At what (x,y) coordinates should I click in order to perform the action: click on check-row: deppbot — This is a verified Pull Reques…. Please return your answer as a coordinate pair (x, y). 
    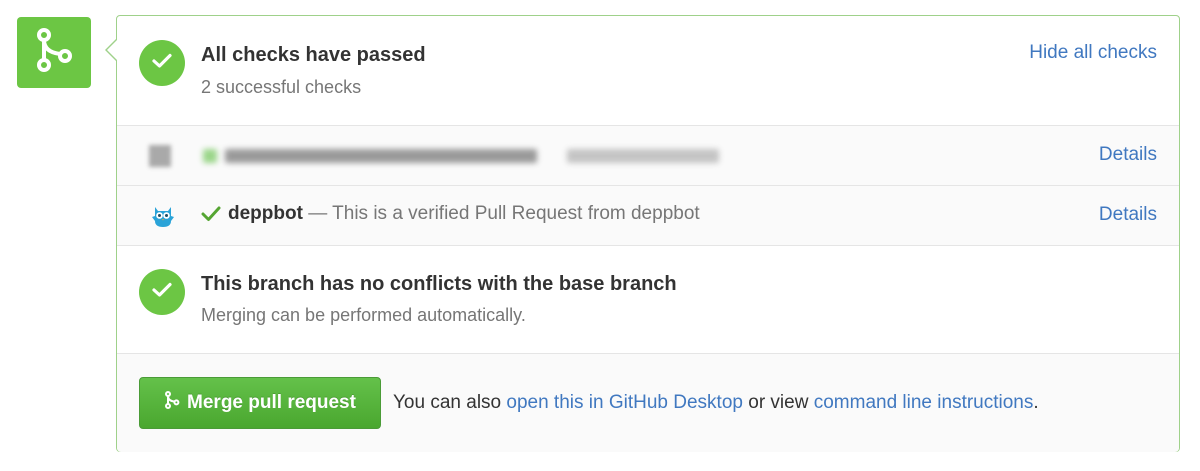
    Looking at the image, I should click on (648, 215).